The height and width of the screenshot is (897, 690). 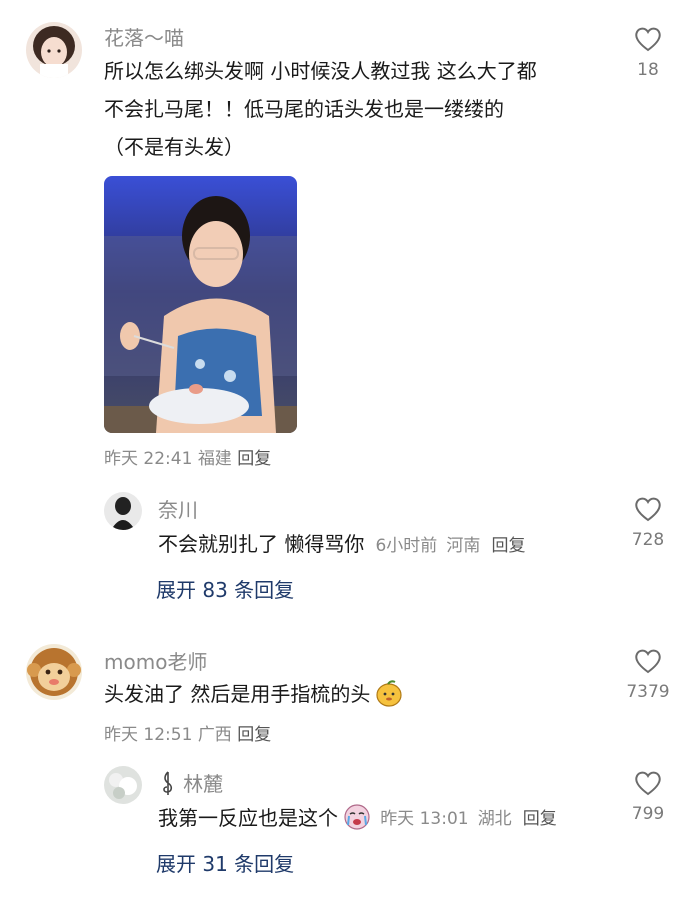 What do you see at coordinates (248, 818) in the screenshot?
I see `reply-text: 我第一反应也是这个` at bounding box center [248, 818].